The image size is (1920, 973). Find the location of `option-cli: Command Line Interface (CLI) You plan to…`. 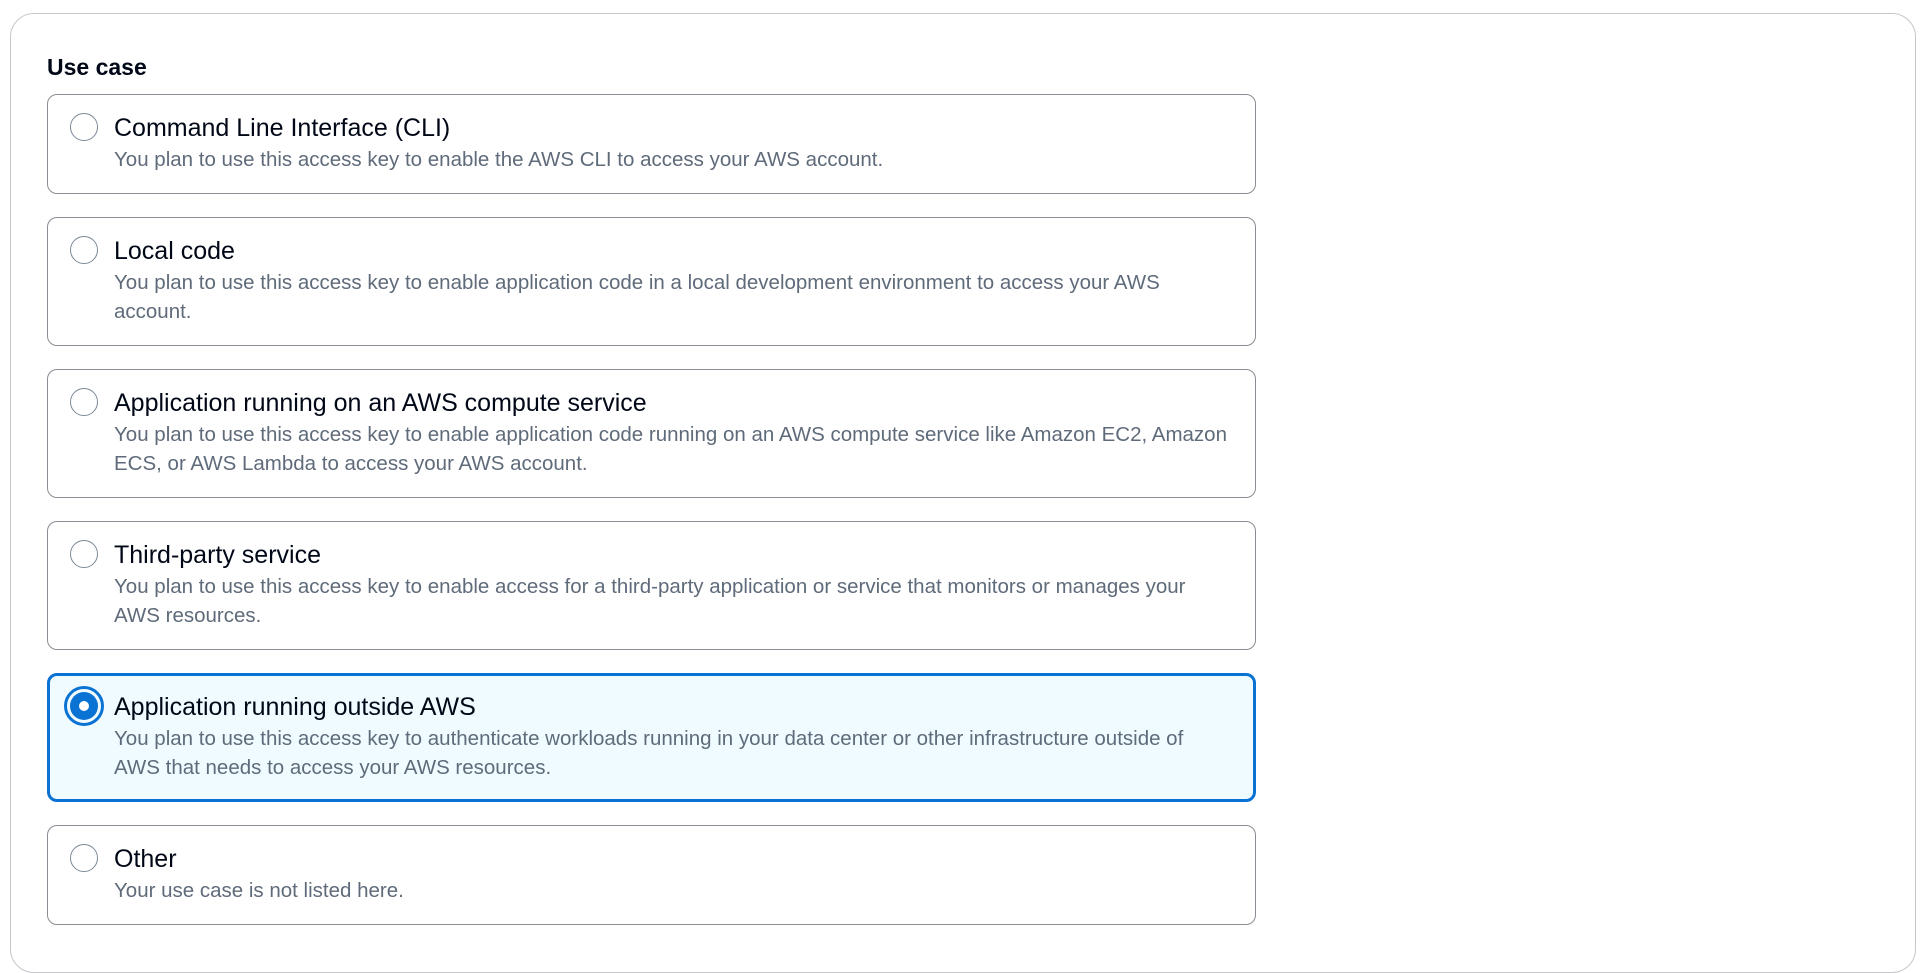

option-cli: Command Line Interface (CLI) You plan to… is located at coordinates (651, 144).